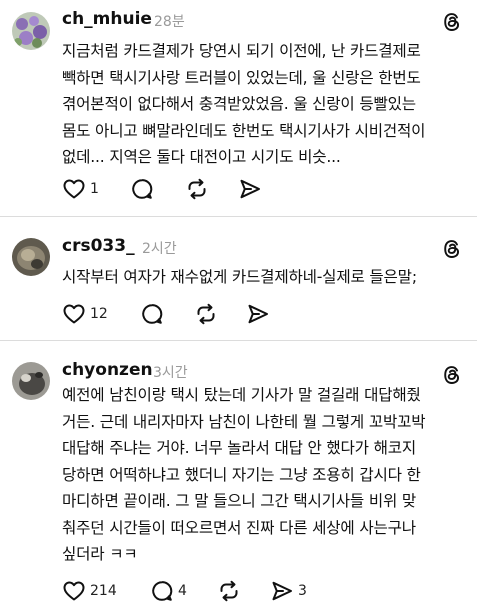 This screenshot has width=477, height=614. I want to click on reply-count: 4, so click(182, 591).